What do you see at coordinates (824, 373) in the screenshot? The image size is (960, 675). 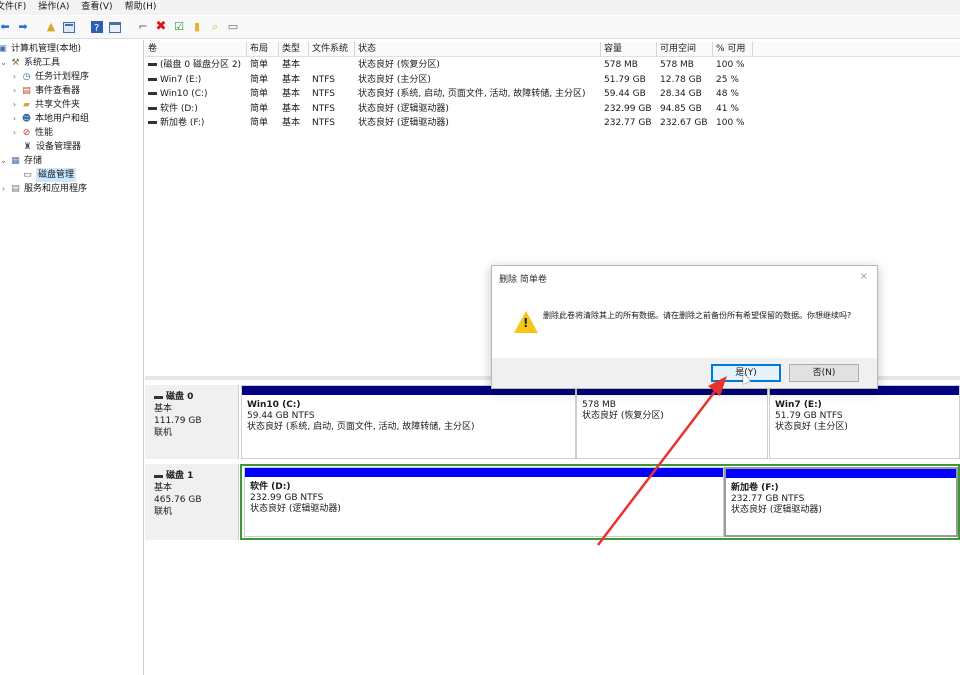 I see `no-button: 否(N)` at bounding box center [824, 373].